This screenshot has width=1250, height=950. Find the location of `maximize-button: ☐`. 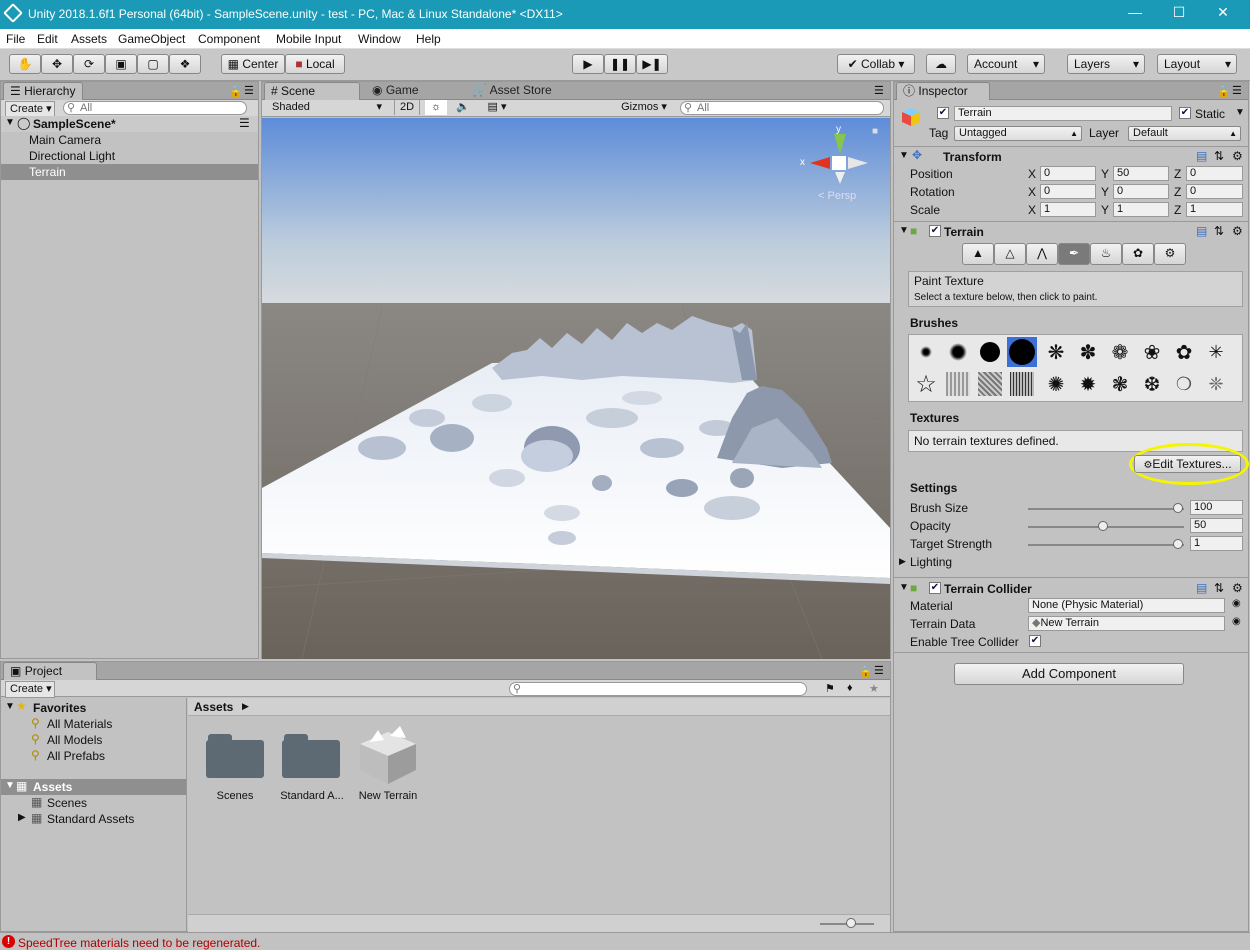

maximize-button: ☐ is located at coordinates (1179, 12).